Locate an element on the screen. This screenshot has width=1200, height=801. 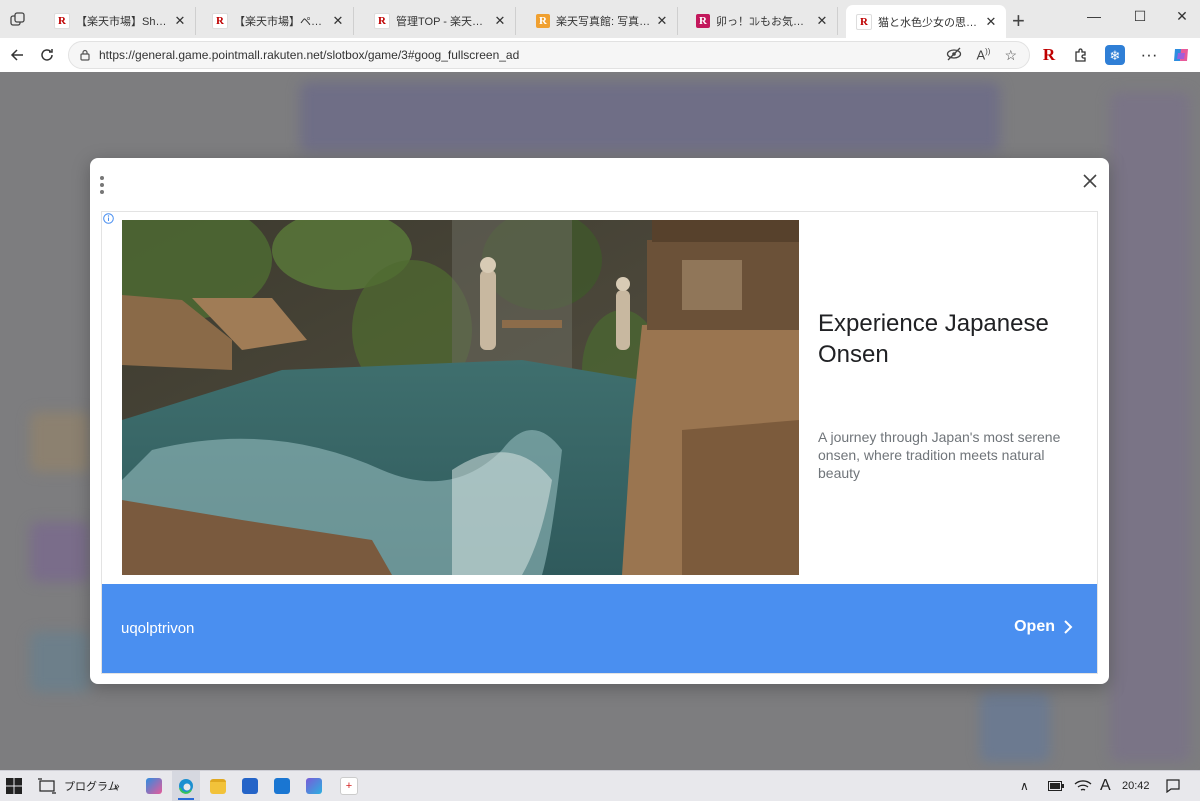
tab-rakuten-history: R 【楽天市場】ページ閲覧 ✕ is located at coordinates (278, 21).